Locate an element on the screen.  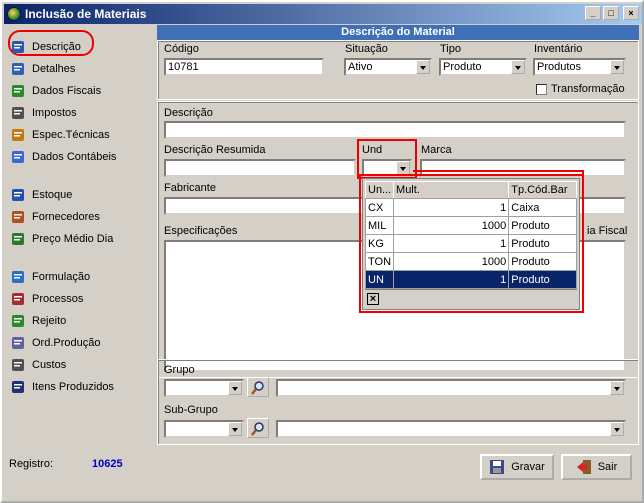
sidebar-item-rejeito: Rejeito is located at coordinates (38, 321).